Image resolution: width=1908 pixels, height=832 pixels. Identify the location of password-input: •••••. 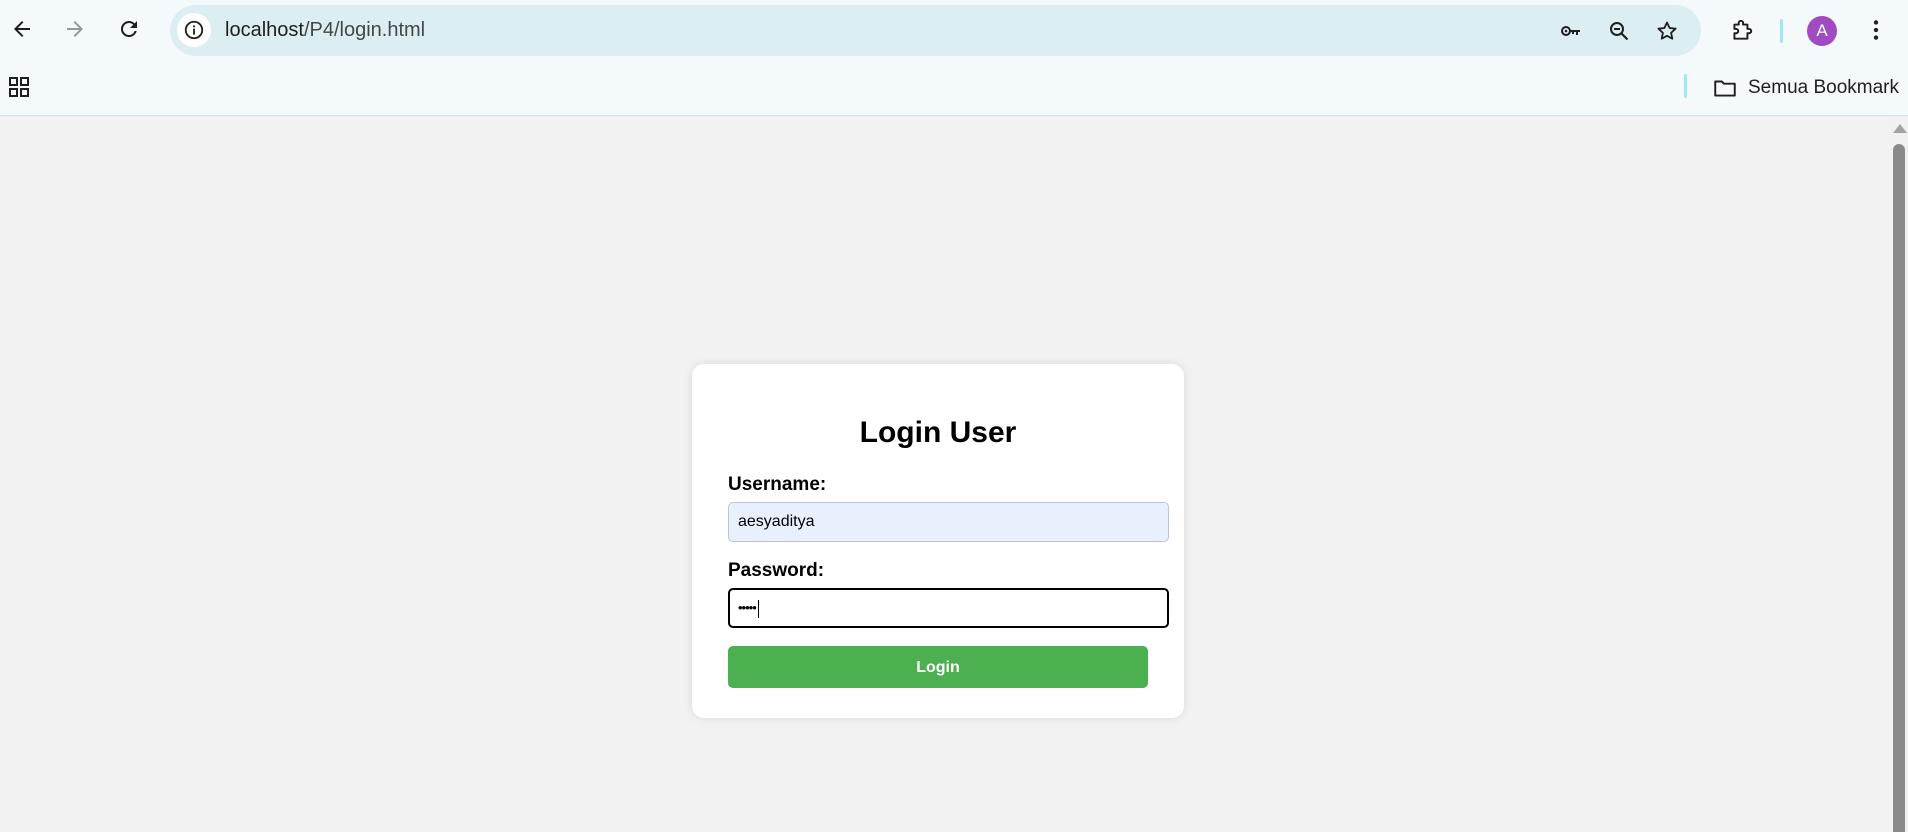
(948, 608).